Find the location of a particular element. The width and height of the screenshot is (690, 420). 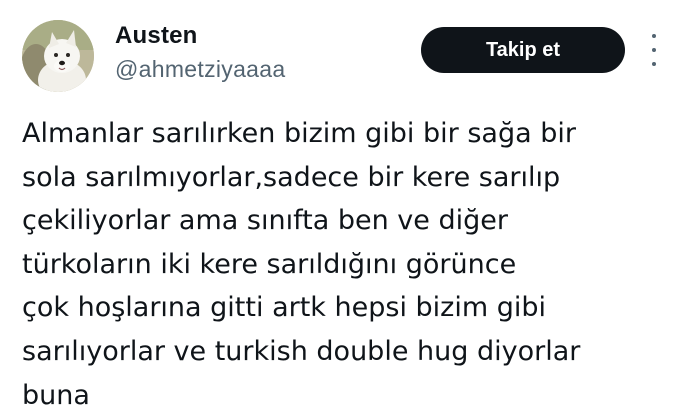

tweet-text-line: buna is located at coordinates (56, 395).